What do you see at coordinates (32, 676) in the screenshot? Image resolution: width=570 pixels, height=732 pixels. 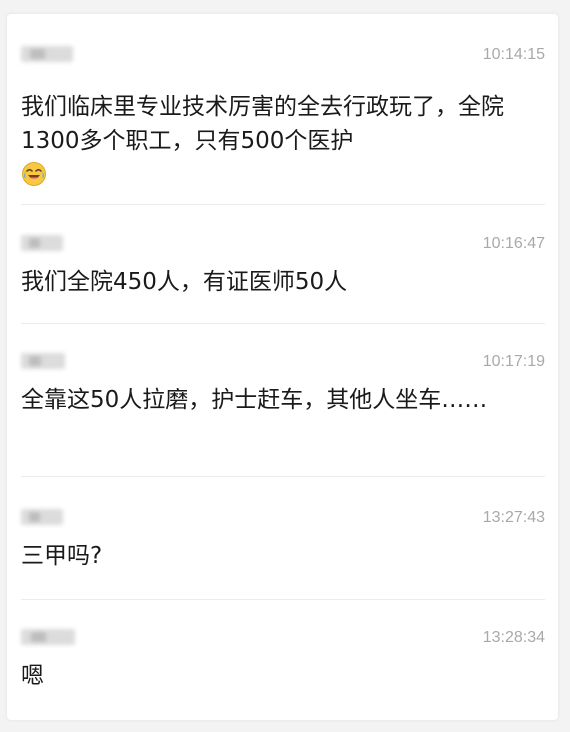 I see `message-text: 嗯` at bounding box center [32, 676].